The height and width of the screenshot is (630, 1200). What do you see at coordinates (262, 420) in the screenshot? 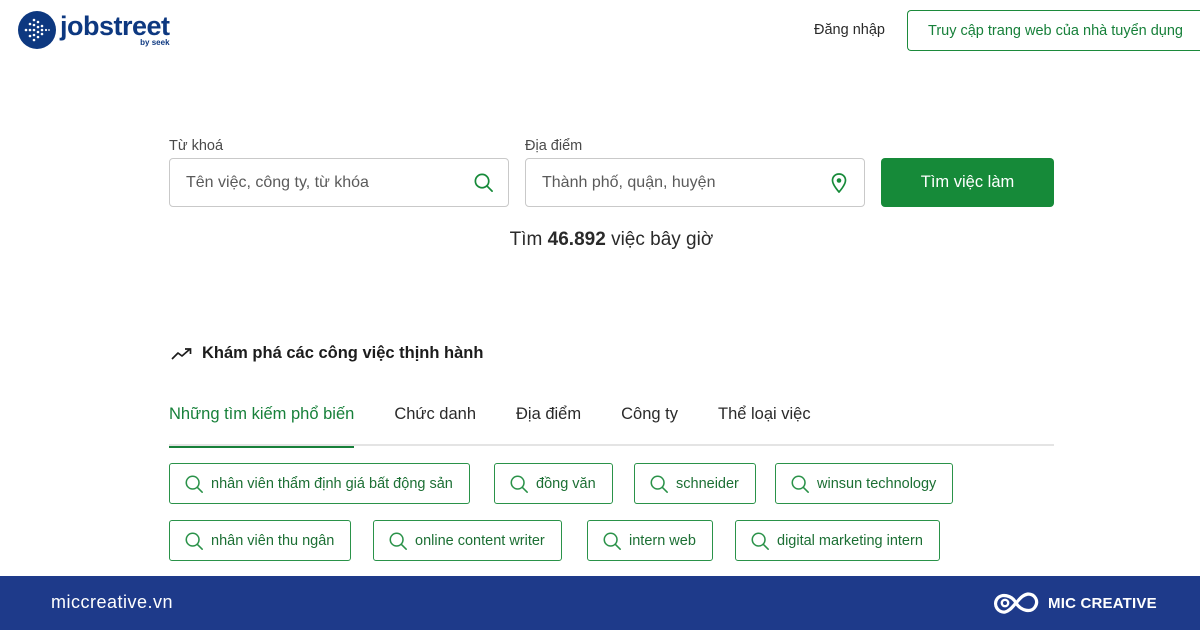
I see `tab-popular-searches: Những tìm kiếm phổ biến` at bounding box center [262, 420].